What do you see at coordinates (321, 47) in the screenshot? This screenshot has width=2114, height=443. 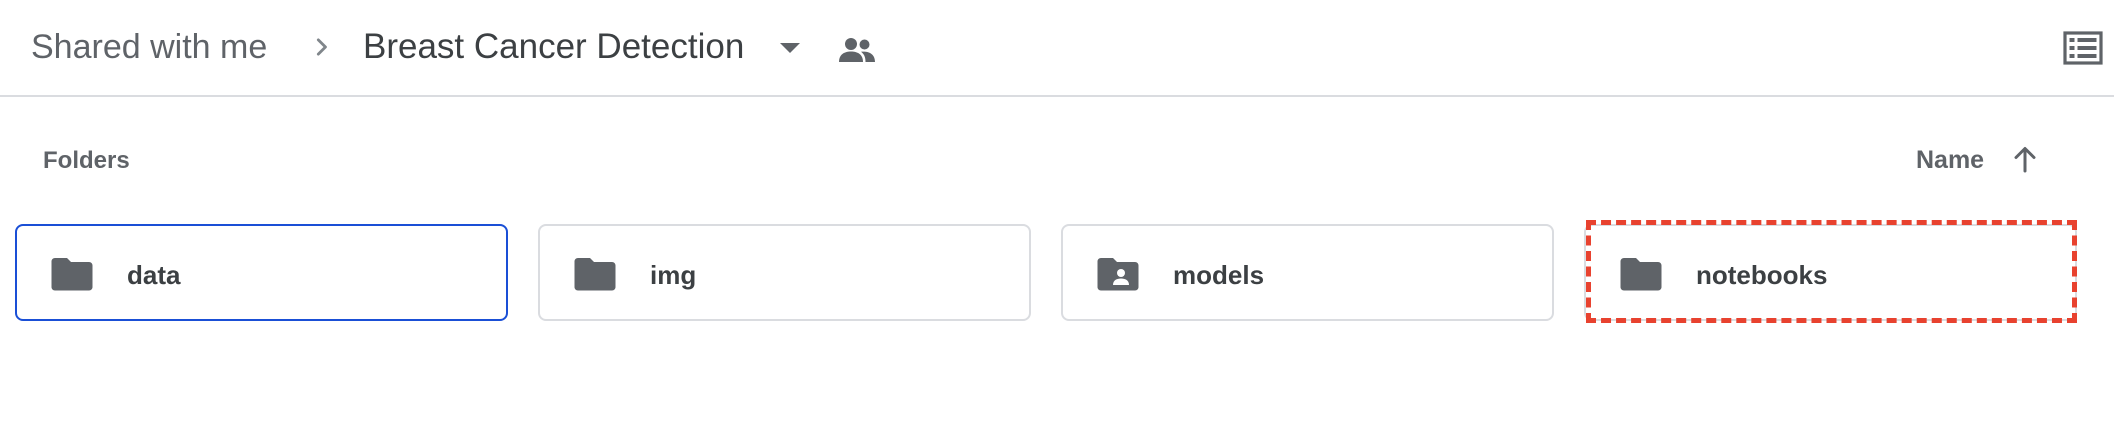 I see `chevron-right-icon` at bounding box center [321, 47].